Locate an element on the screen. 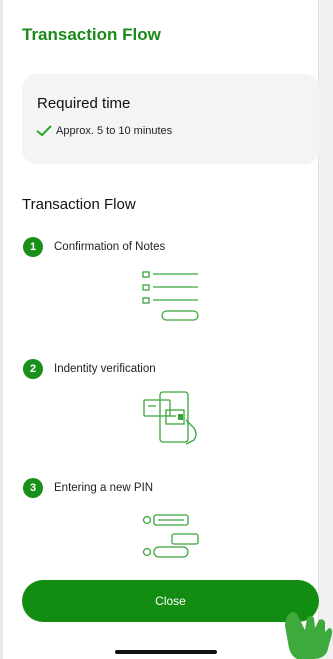 Image resolution: width=333 pixels, height=659 pixels. document-checklist-icon is located at coordinates (170, 296).